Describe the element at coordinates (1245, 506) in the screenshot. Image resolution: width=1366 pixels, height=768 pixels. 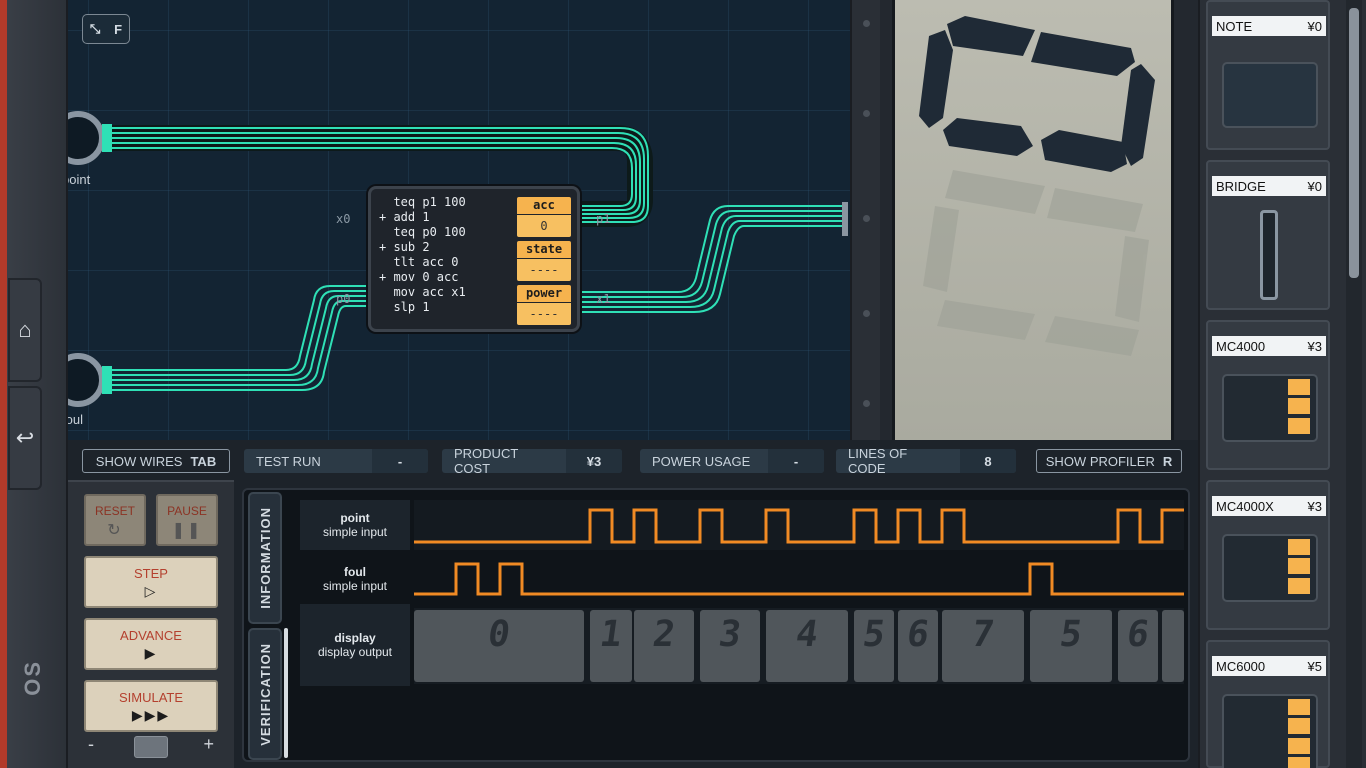
I see `part-name: MC4000X` at that location.